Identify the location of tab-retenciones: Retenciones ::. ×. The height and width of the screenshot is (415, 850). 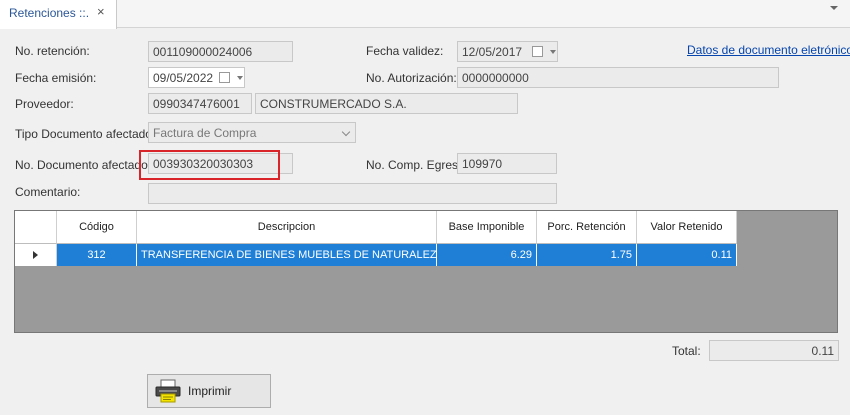
(58, 14).